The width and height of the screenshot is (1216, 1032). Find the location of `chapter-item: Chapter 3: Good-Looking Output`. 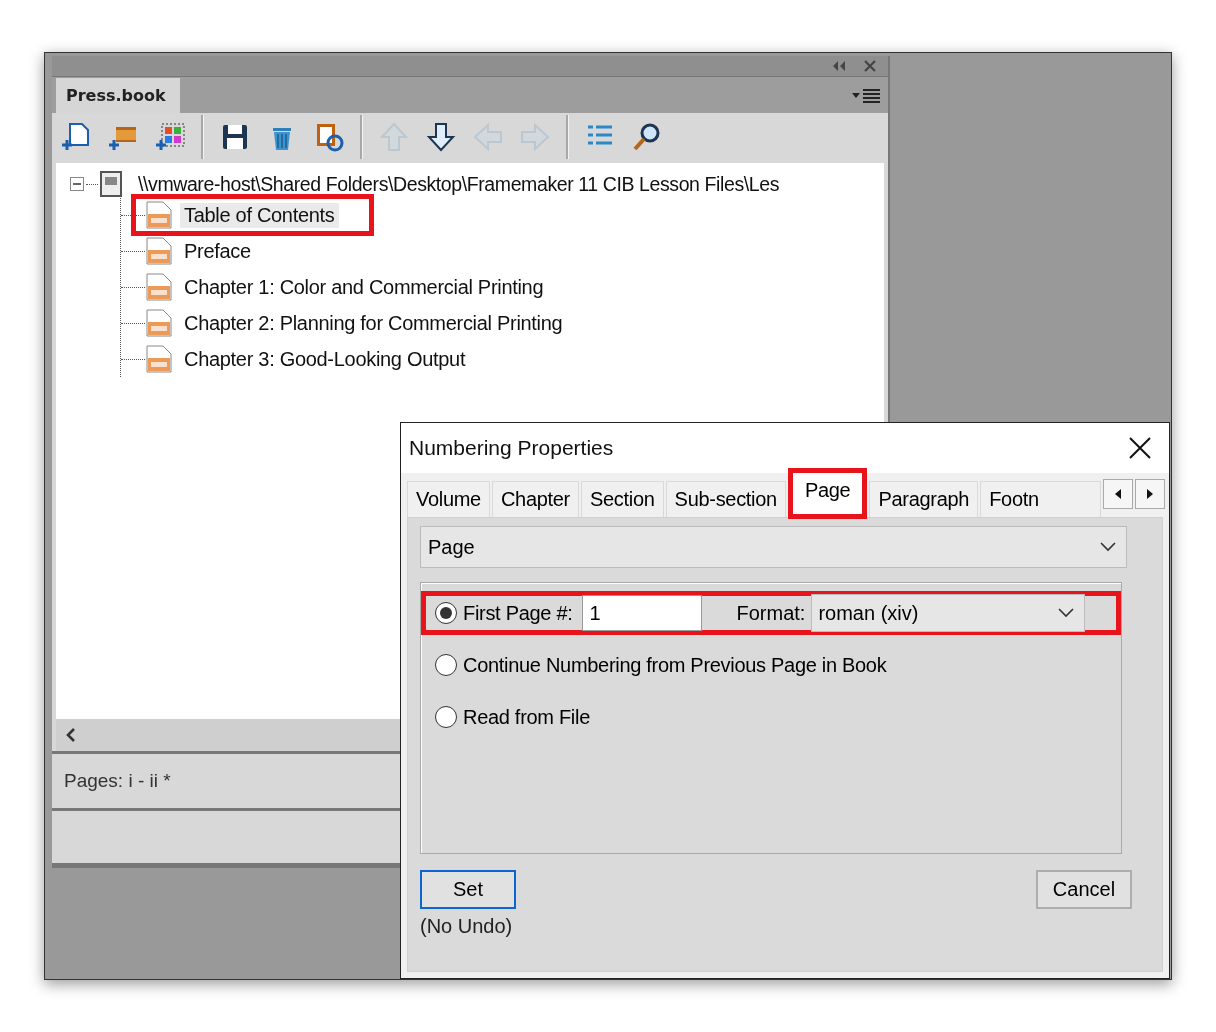

chapter-item: Chapter 3: Good-Looking Output is located at coordinates (325, 359).